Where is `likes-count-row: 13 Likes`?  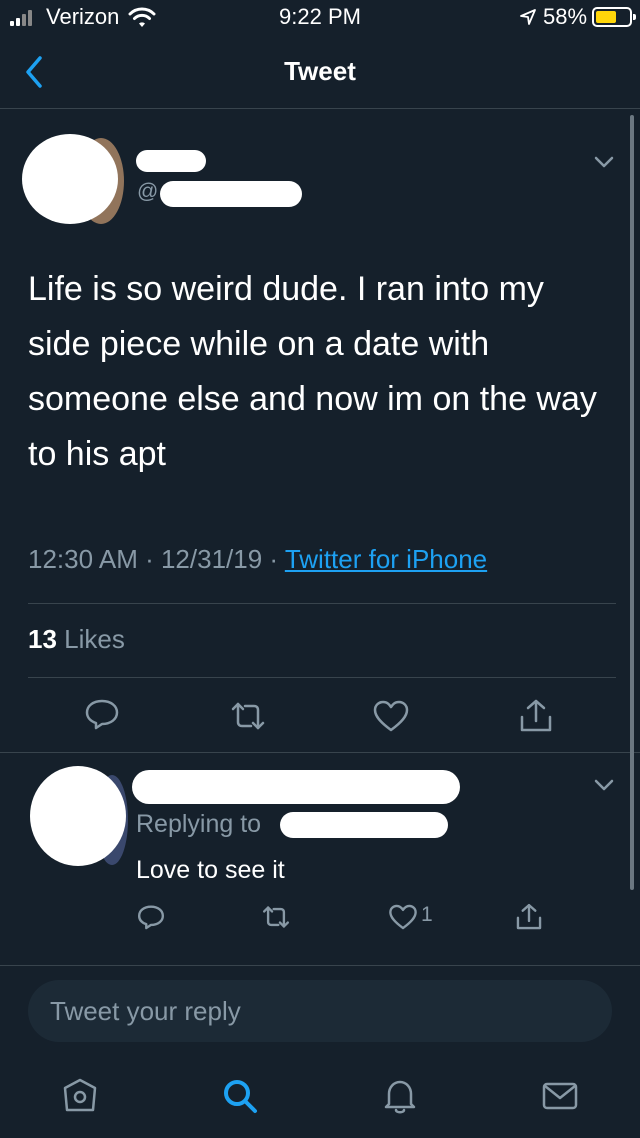
likes-count-row: 13 Likes is located at coordinates (76, 639).